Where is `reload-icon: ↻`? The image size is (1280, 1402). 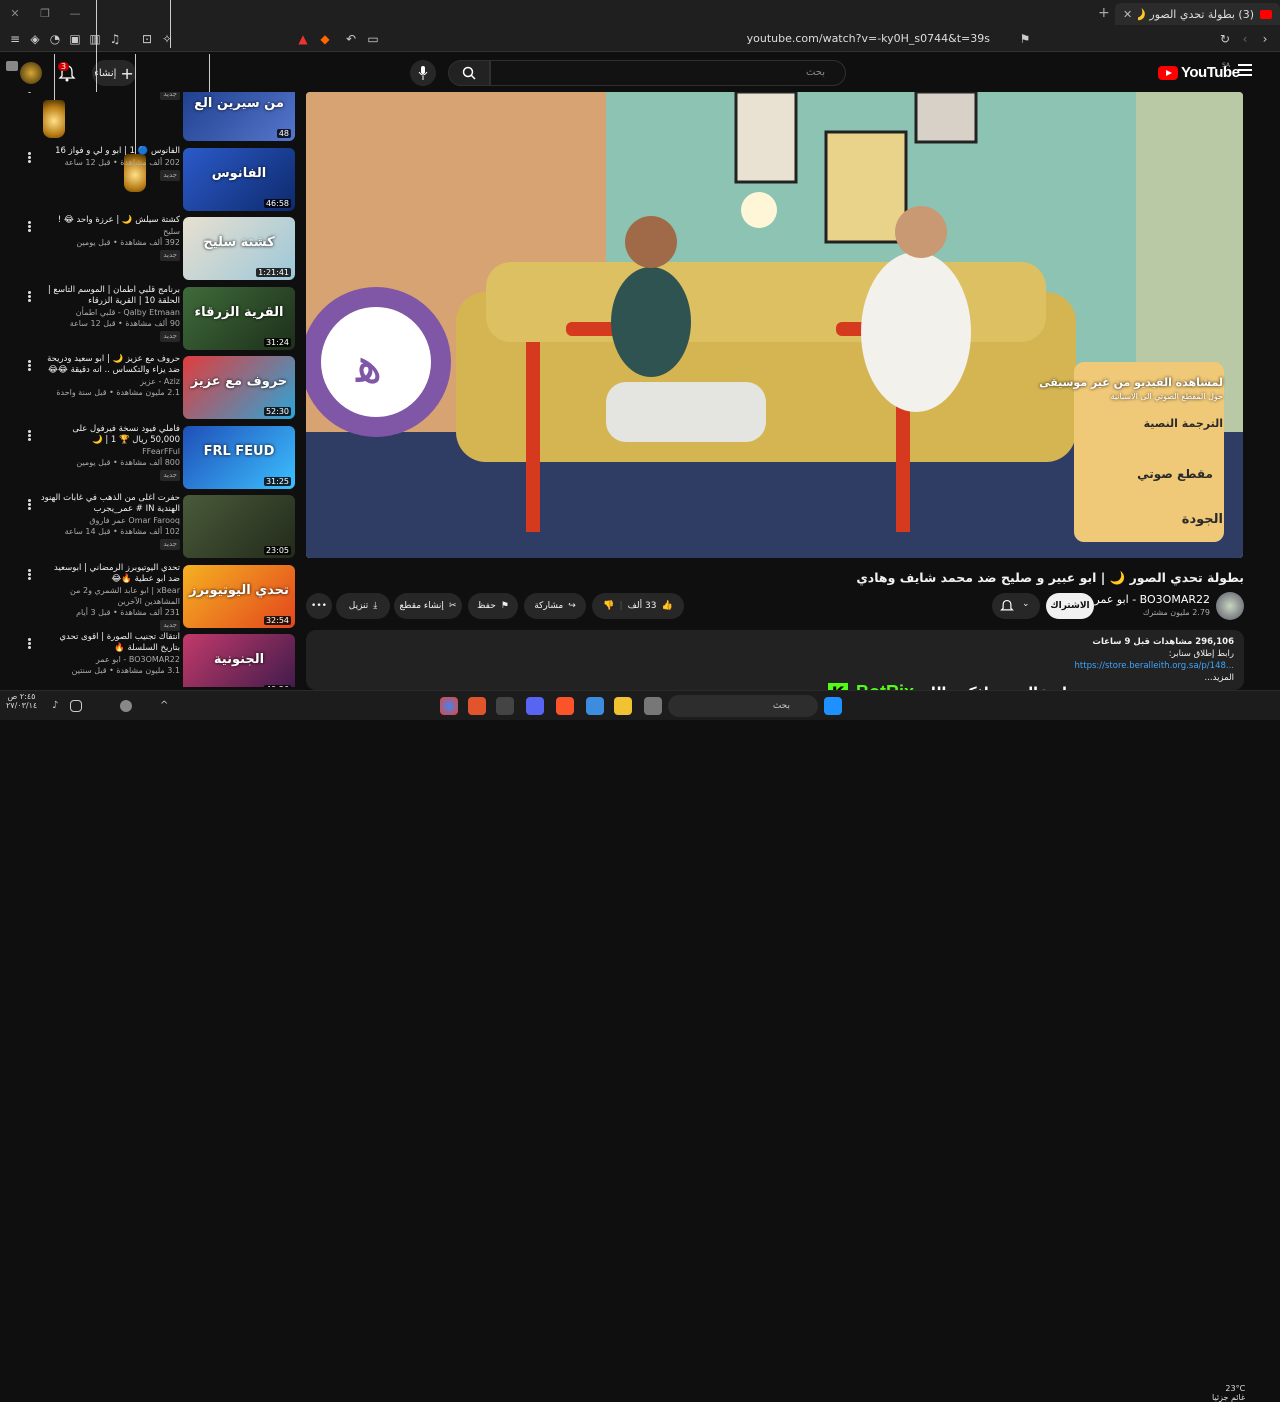 reload-icon: ↻ is located at coordinates (1225, 39).